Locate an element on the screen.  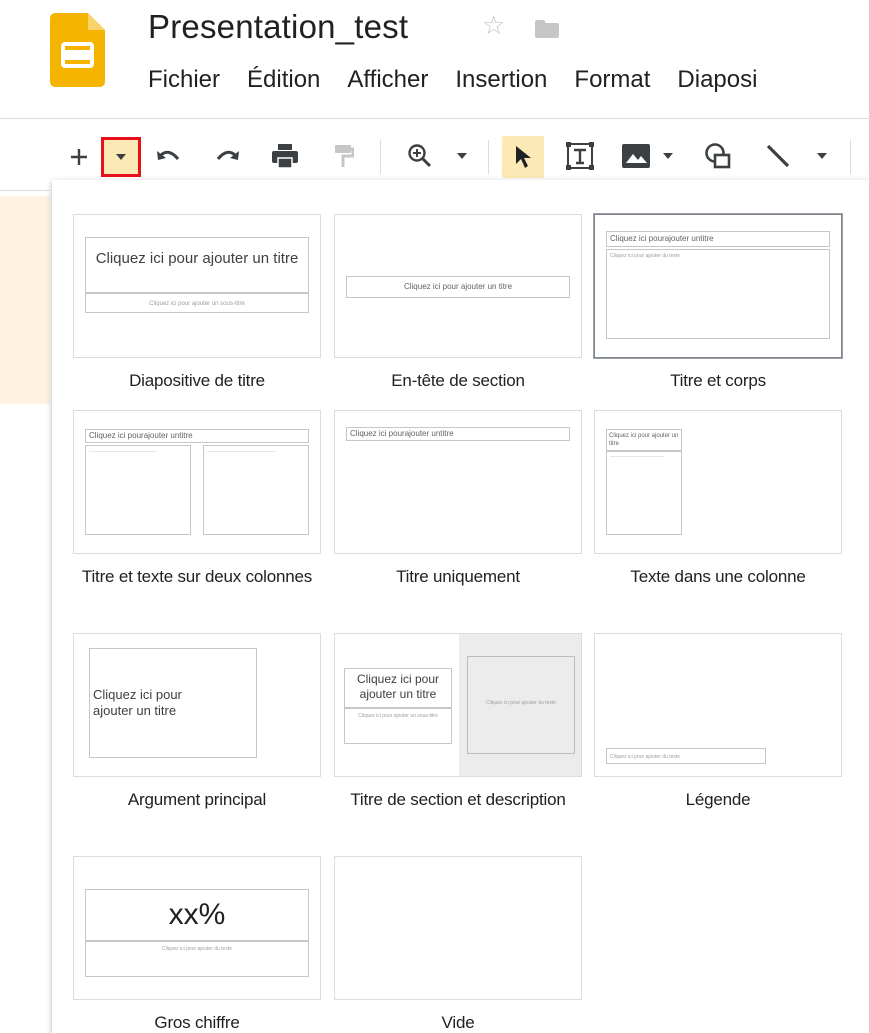
menu-file: Fichier is located at coordinates (184, 80).